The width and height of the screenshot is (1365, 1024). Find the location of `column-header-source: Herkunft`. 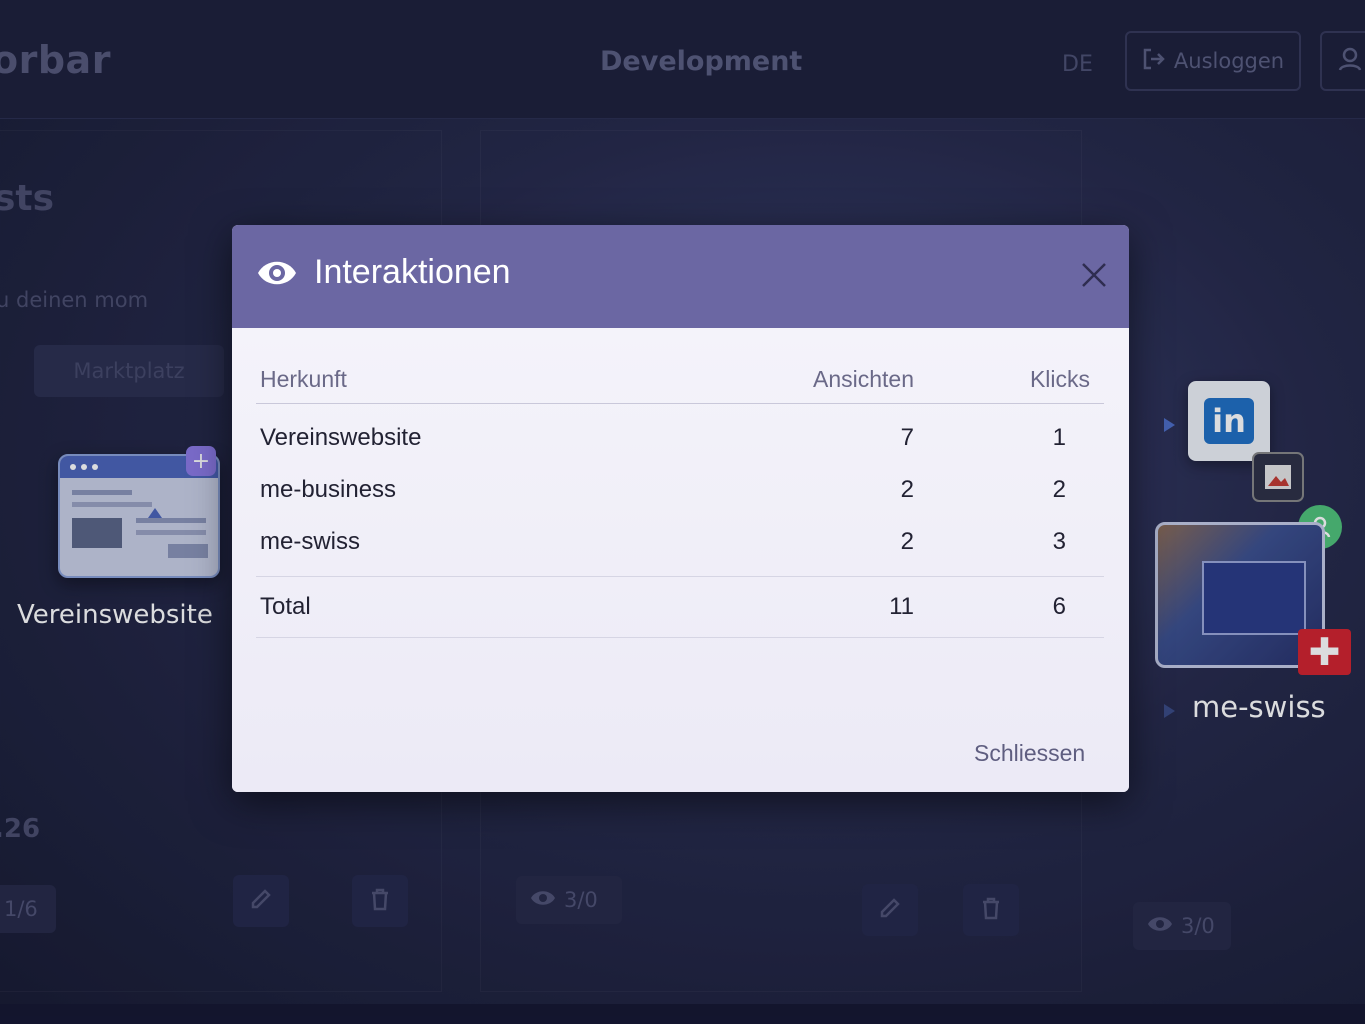

column-header-source: Herkunft is located at coordinates (483, 381).